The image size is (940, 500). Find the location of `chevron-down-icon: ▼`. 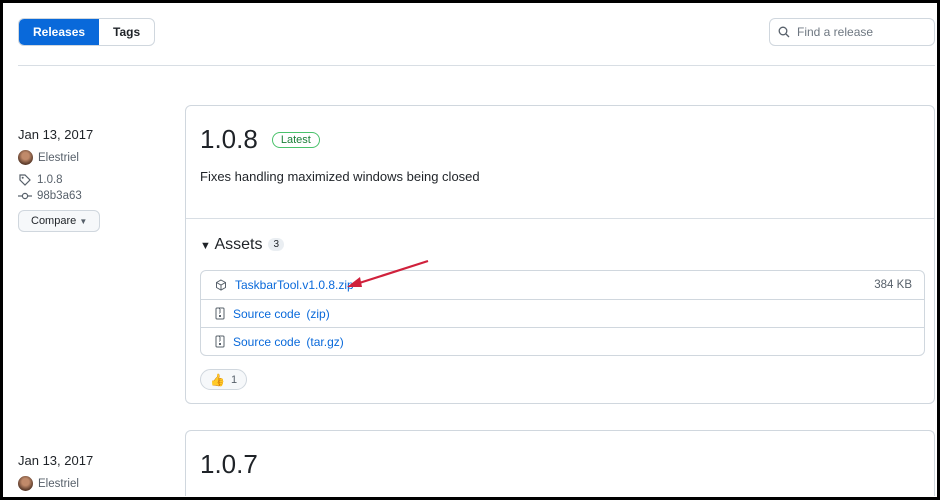

chevron-down-icon: ▼ is located at coordinates (83, 221).